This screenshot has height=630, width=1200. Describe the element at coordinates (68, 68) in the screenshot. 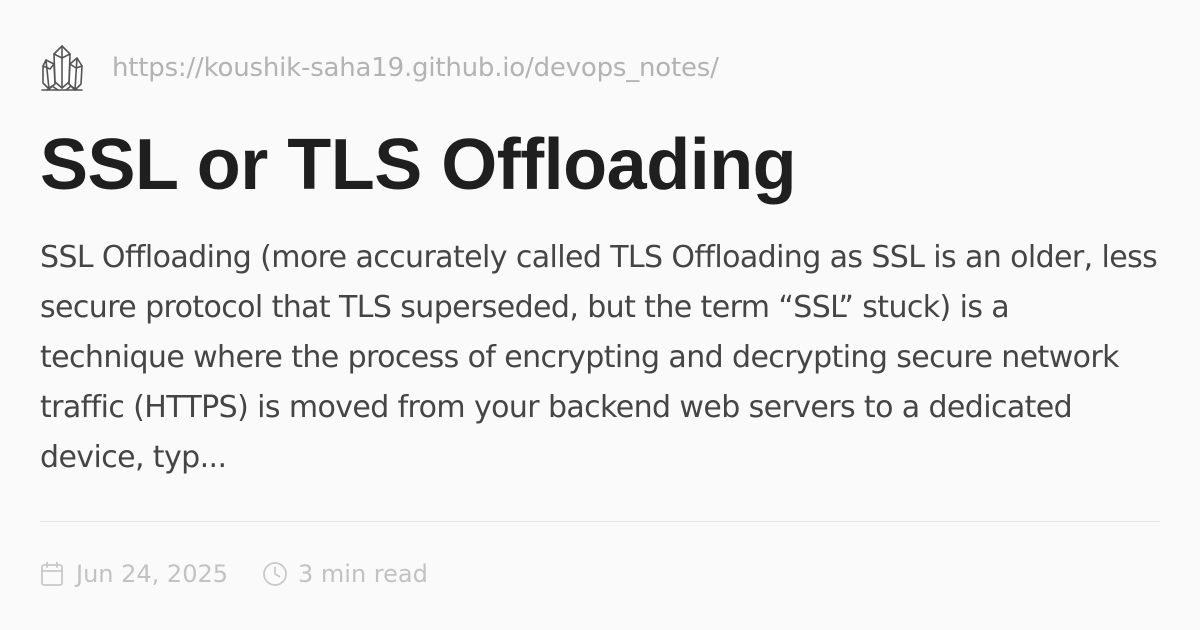

I see `crystal-cluster-icon` at that location.